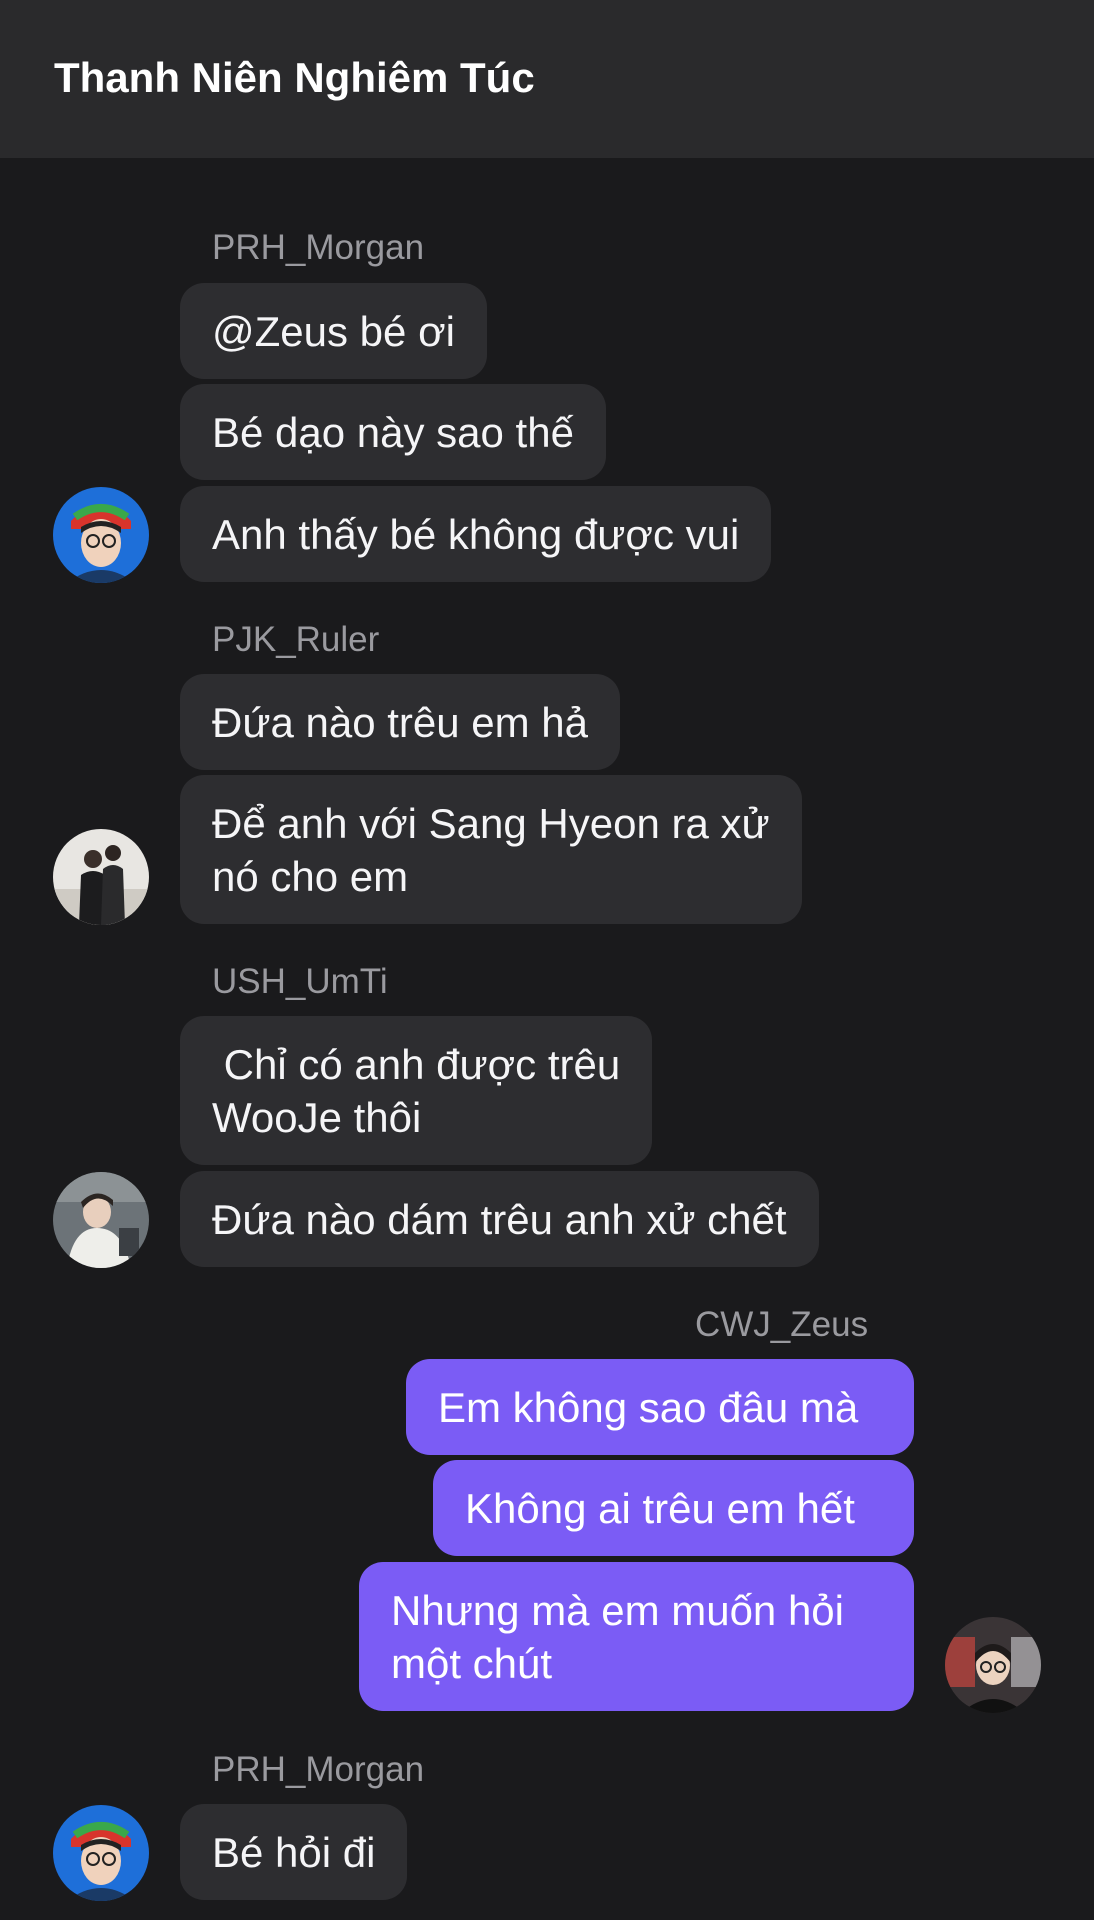 The image size is (1094, 1920). Describe the element at coordinates (673, 1508) in the screenshot. I see `message-bubble-outgoing: Không ai trêu em hết` at that location.